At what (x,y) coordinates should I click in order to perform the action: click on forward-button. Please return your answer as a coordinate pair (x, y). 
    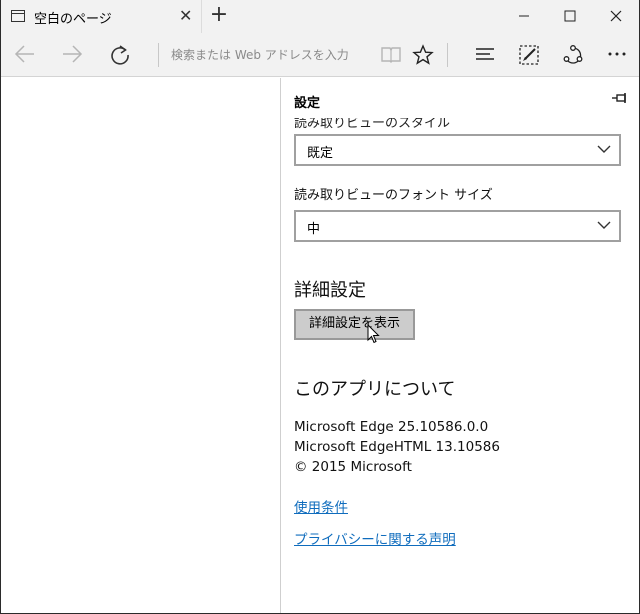
    Looking at the image, I should click on (72, 55).